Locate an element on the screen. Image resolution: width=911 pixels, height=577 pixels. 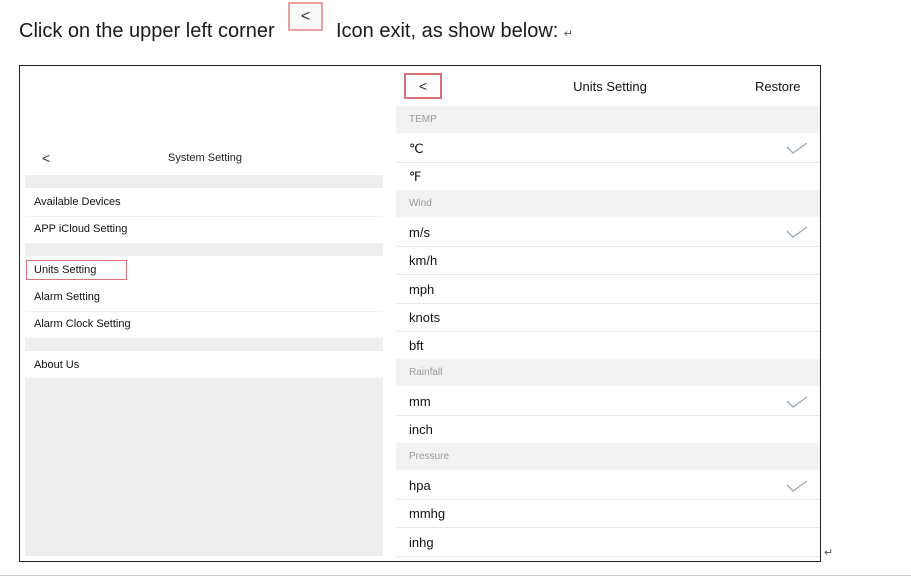
option-mm: mm is located at coordinates (420, 401).